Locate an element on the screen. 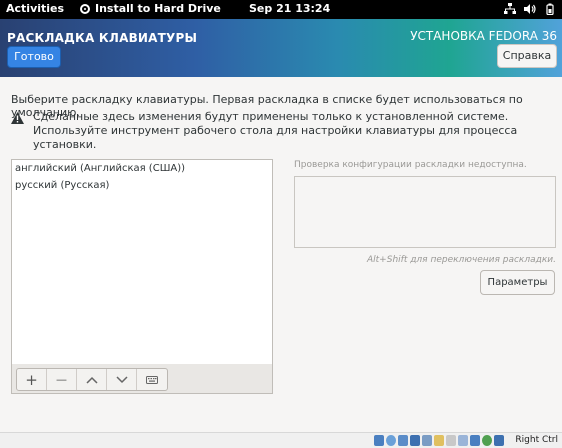 Image resolution: width=562 pixels, height=448 pixels. hard-disk-icon is located at coordinates (379, 440).